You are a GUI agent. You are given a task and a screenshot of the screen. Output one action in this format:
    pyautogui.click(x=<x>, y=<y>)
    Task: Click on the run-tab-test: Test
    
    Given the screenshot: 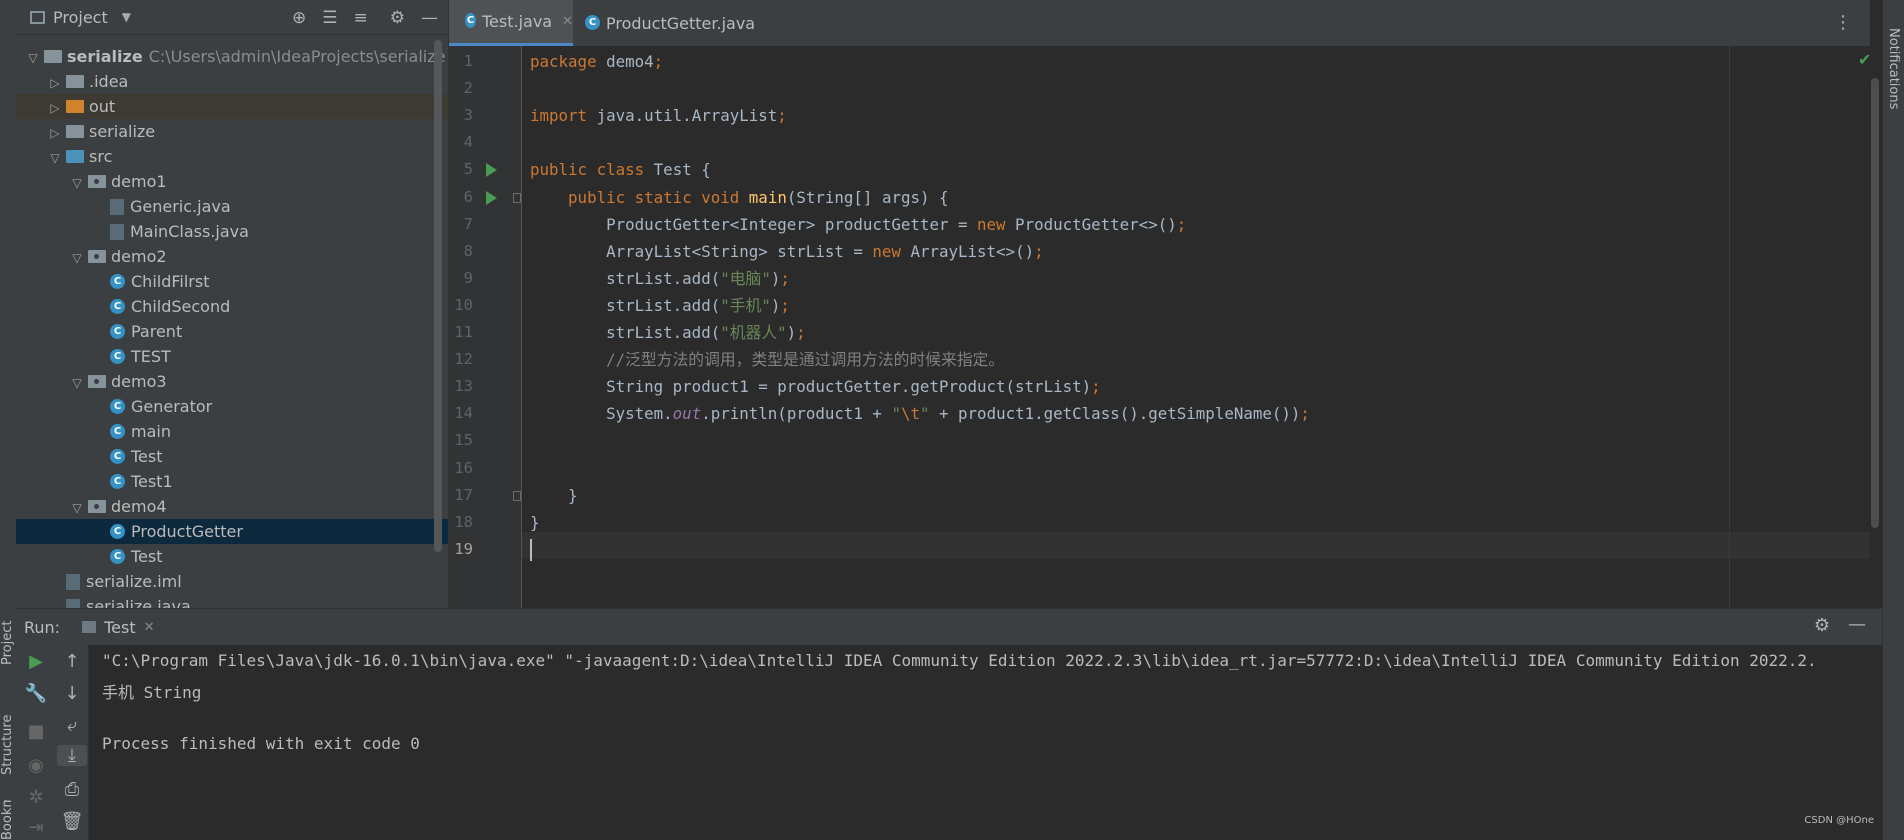 What is the action you would take?
    pyautogui.click(x=120, y=627)
    